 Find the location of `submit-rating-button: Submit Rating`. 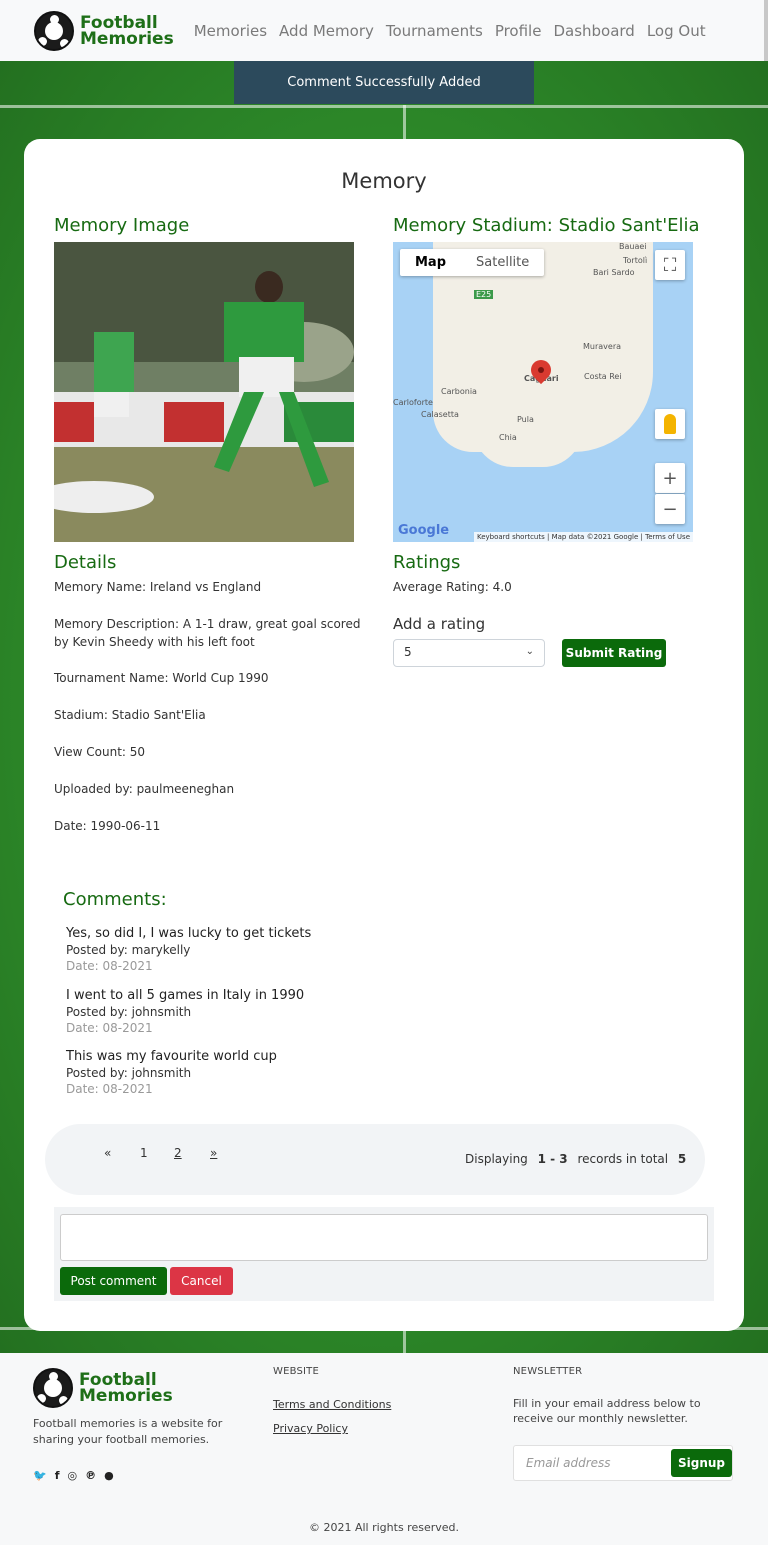

submit-rating-button: Submit Rating is located at coordinates (614, 653).